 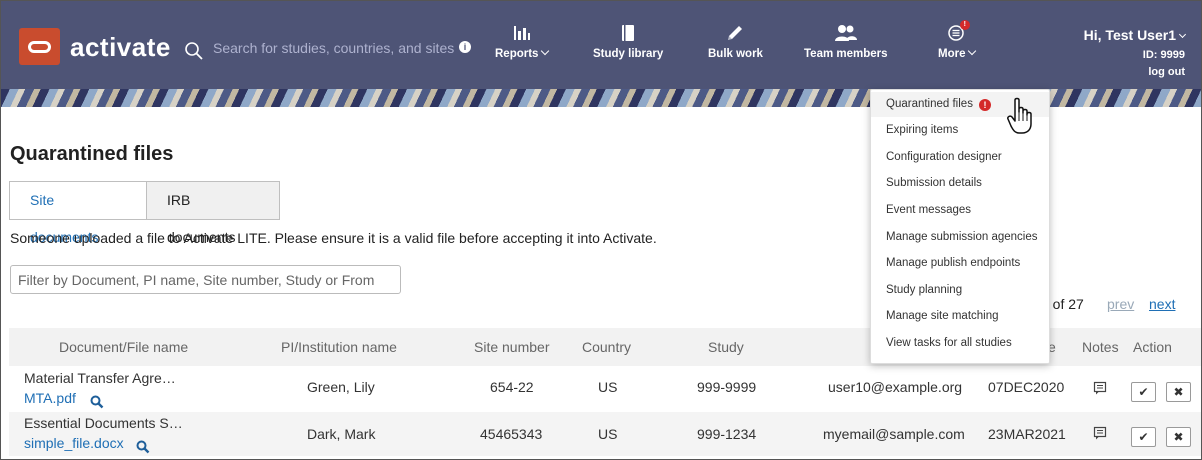 What do you see at coordinates (929, 104) in the screenshot?
I see `menu-item-label: Quarantined files` at bounding box center [929, 104].